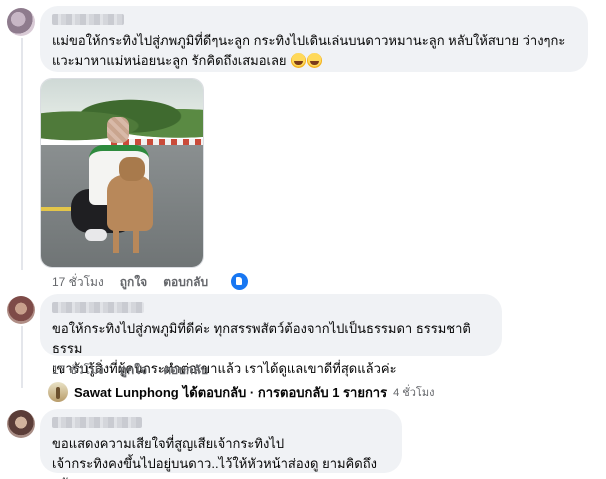 The image size is (606, 479). What do you see at coordinates (239, 281) in the screenshot?
I see `like-reaction-icon` at bounding box center [239, 281].